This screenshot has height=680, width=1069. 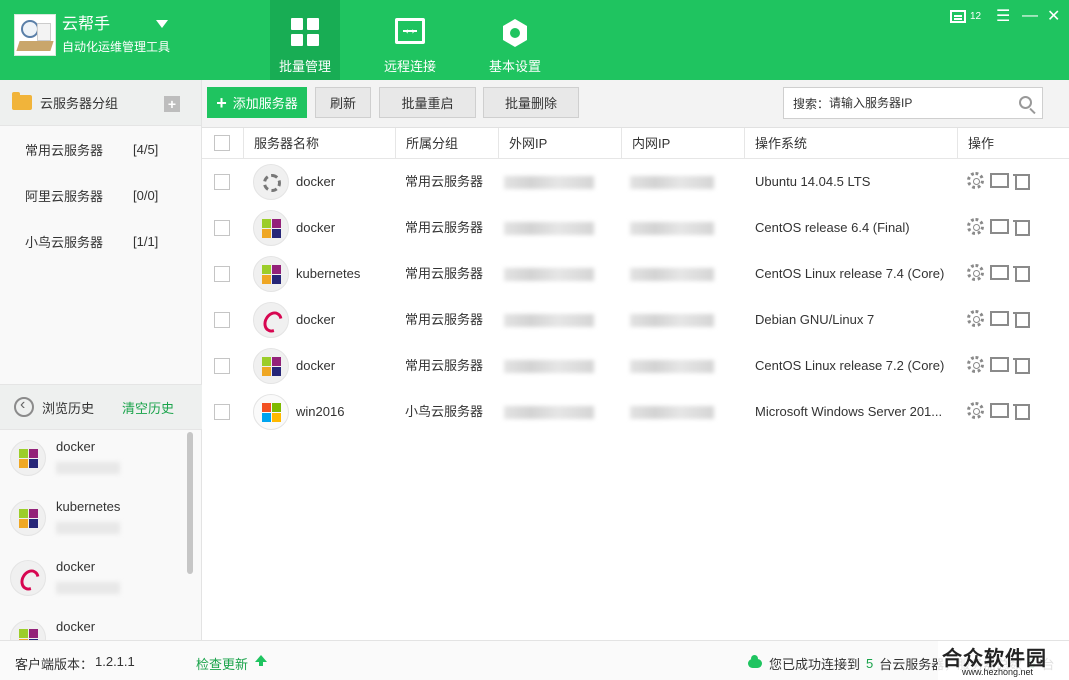 What do you see at coordinates (28, 578) in the screenshot?
I see `debian-icon` at bounding box center [28, 578].